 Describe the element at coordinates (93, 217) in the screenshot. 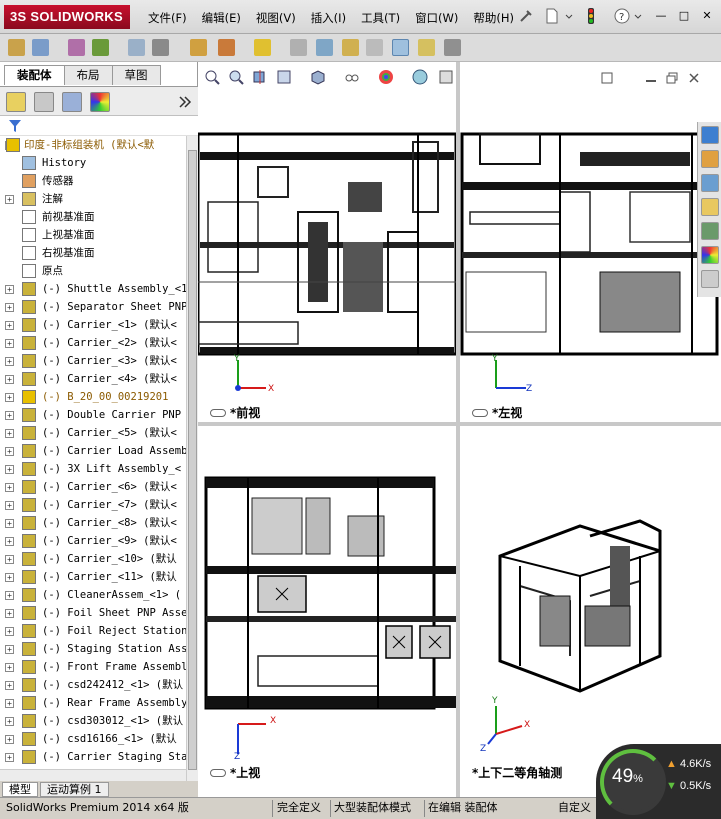

I see `tree-item: 前视基准面` at that location.